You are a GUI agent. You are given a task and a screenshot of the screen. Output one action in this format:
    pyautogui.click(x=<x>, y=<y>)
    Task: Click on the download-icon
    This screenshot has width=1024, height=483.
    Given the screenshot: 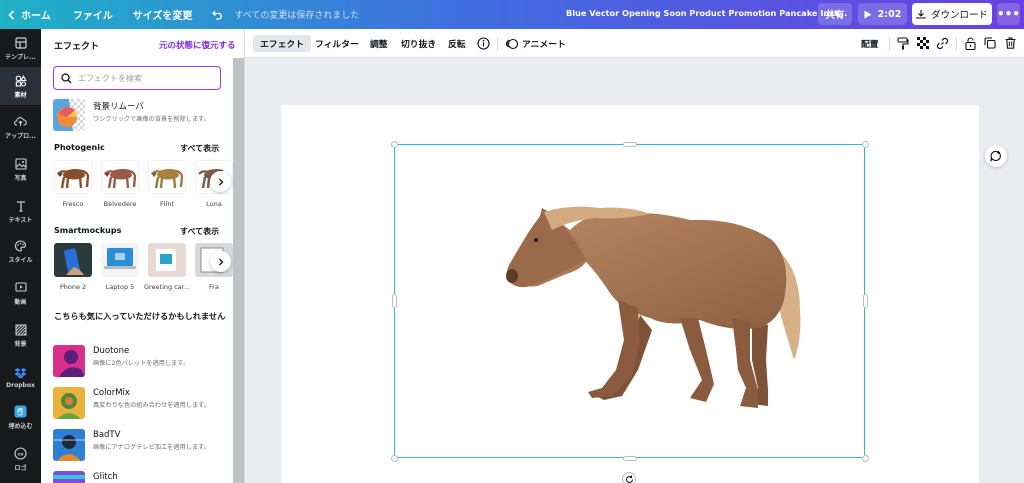 What is the action you would take?
    pyautogui.click(x=921, y=14)
    